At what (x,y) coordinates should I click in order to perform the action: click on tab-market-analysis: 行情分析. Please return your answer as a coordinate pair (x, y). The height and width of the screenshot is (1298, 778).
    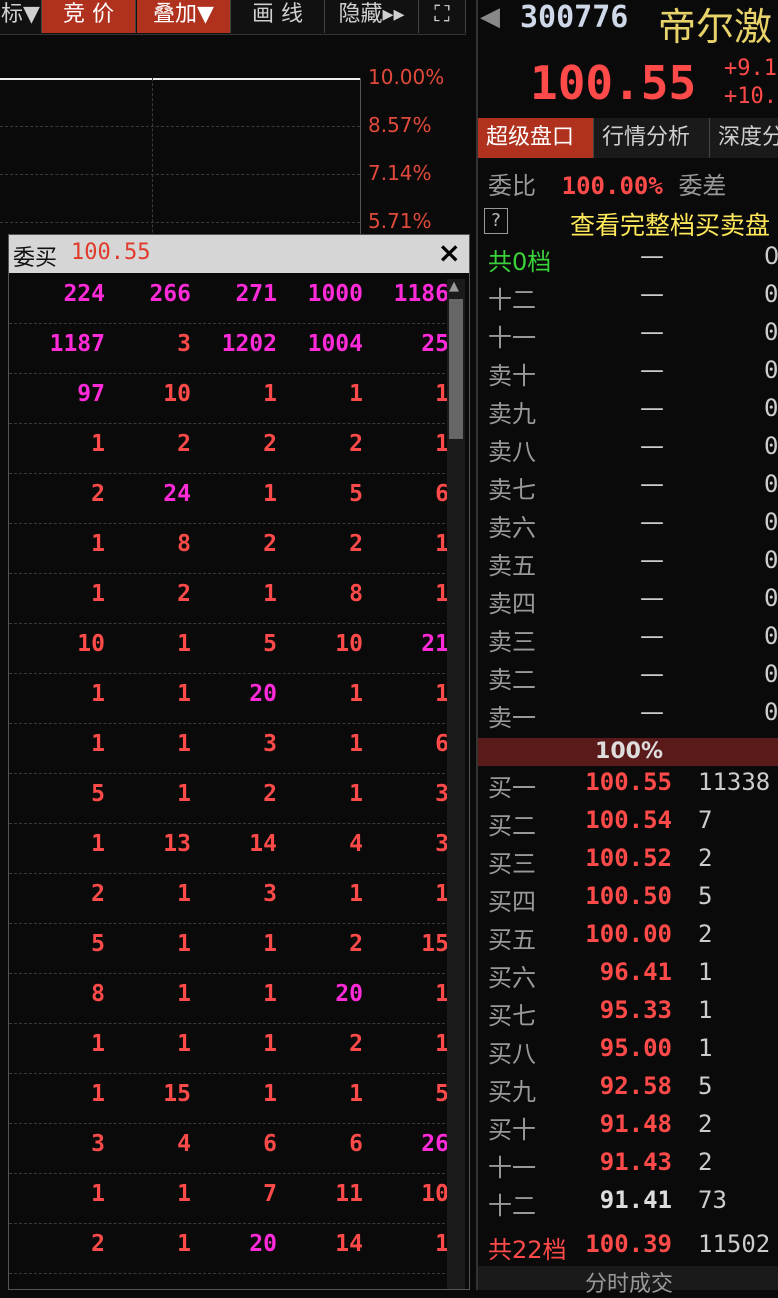
    Looking at the image, I should click on (652, 138).